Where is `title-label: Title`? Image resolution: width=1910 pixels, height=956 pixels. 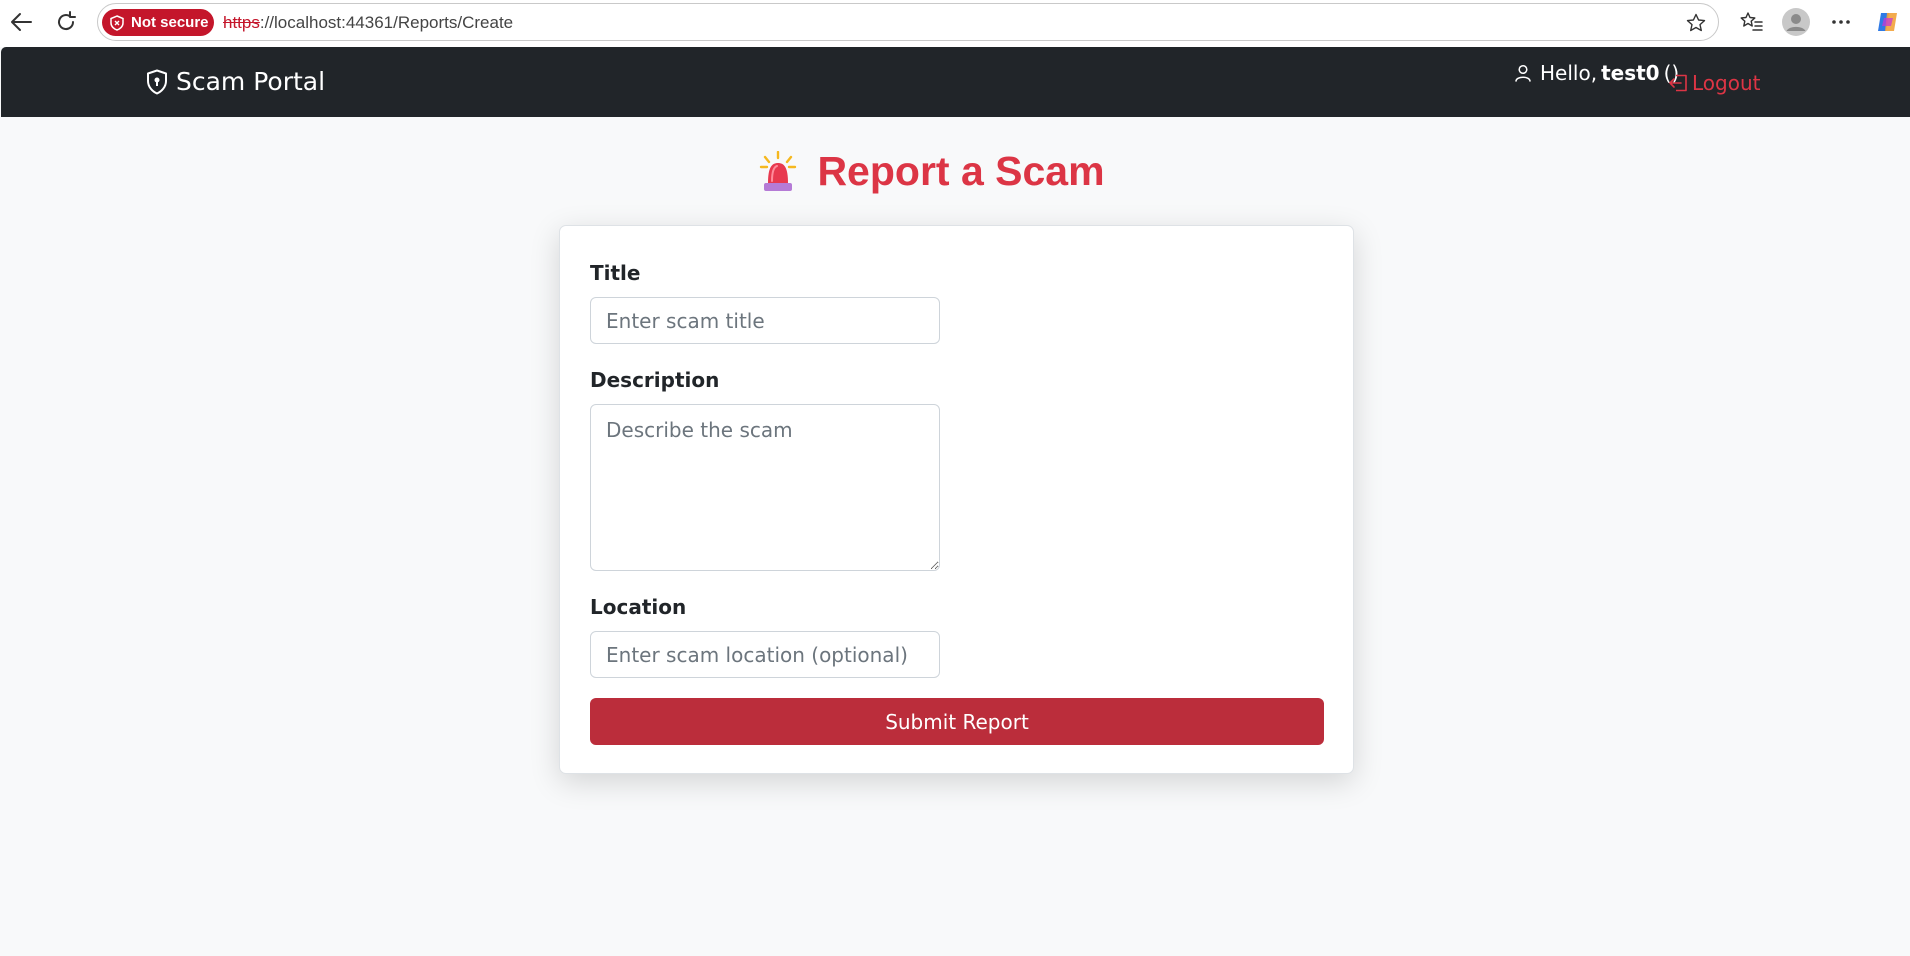
title-label: Title is located at coordinates (615, 273).